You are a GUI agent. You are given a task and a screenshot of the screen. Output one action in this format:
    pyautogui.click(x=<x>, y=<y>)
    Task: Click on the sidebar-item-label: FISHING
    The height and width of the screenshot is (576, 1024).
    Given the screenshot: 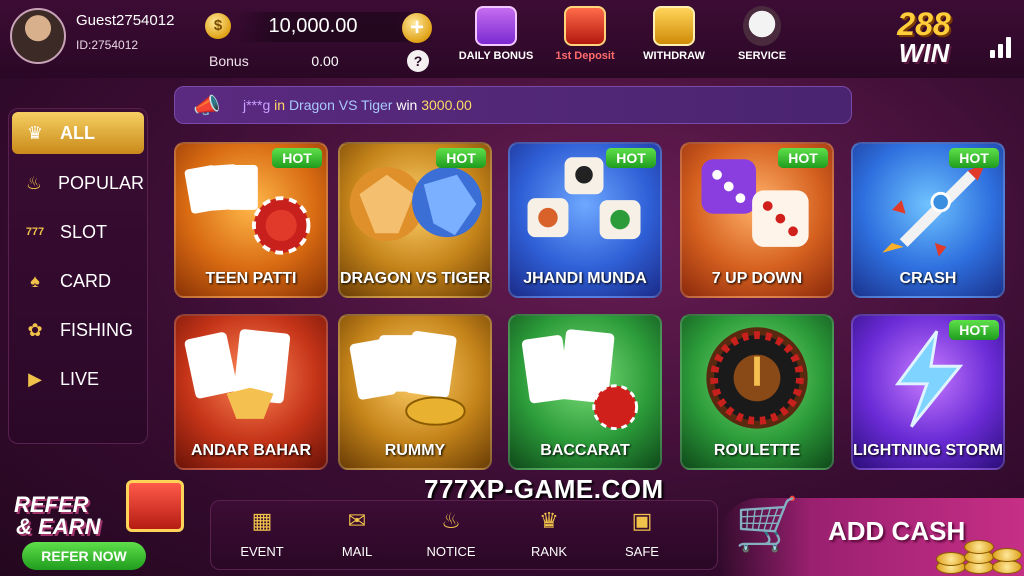 What is the action you would take?
    pyautogui.click(x=97, y=329)
    